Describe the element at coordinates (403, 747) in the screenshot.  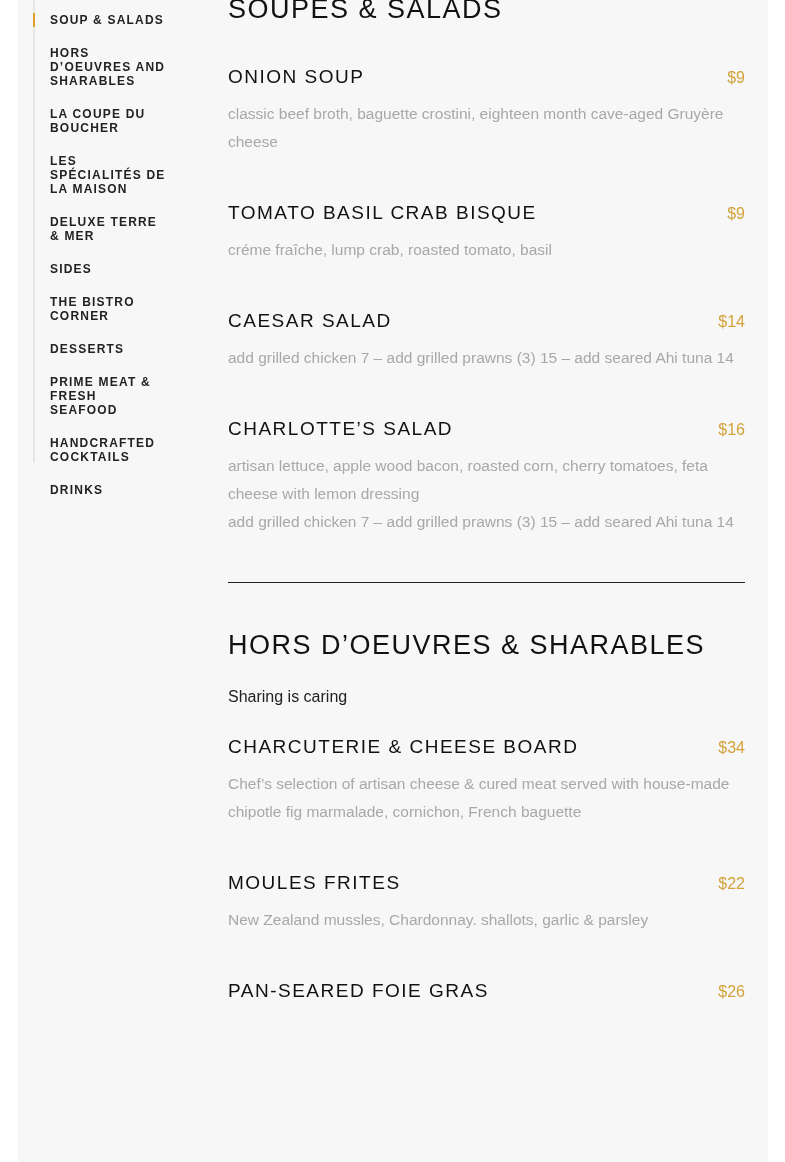
I see `dish-name: CHARCUTERIE & CHEESE BOARD` at that location.